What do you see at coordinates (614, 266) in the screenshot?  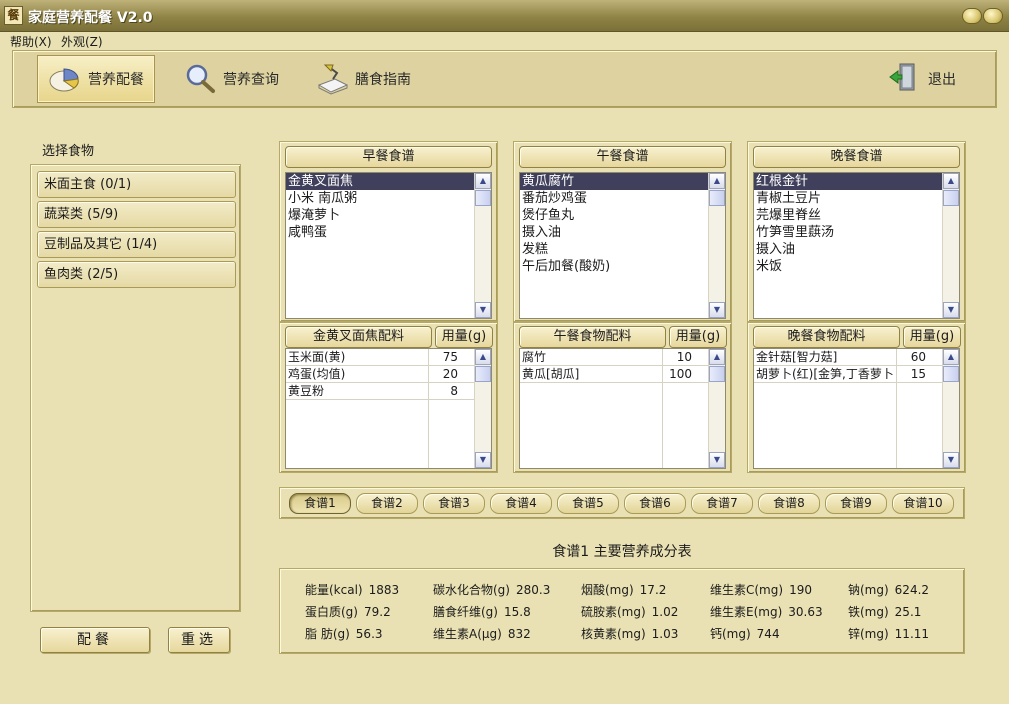 I see `list-item: 午后加餐(酸奶)` at bounding box center [614, 266].